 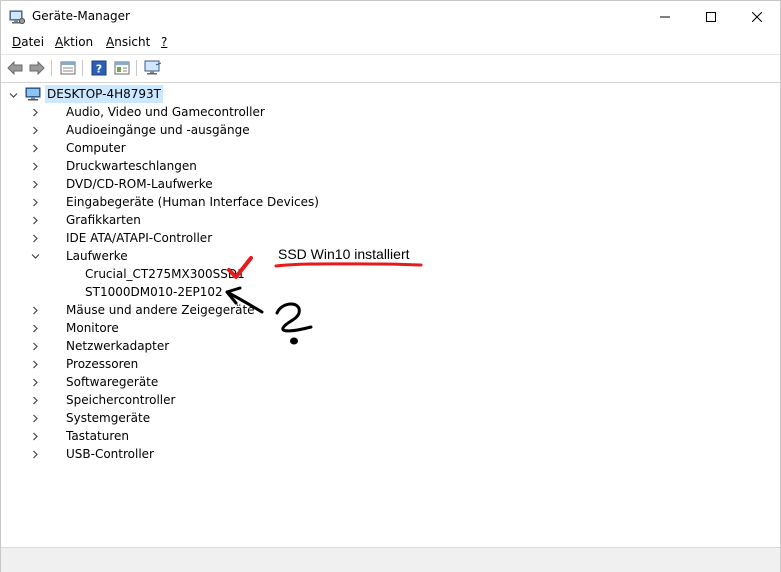 I want to click on close-button, so click(x=757, y=16).